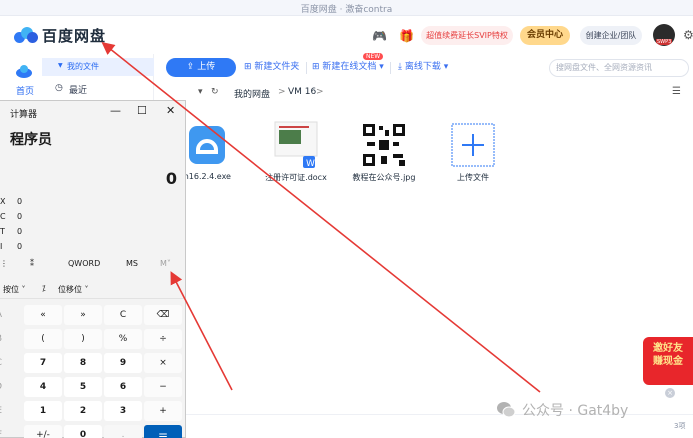 Image resolution: width=693 pixels, height=438 pixels. I want to click on avatar-badge: SWP3, so click(664, 42).